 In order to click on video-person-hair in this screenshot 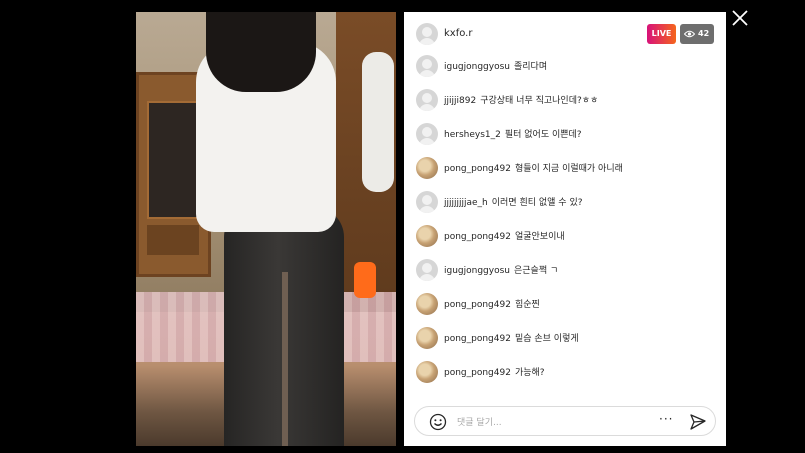, I will do `click(261, 52)`.